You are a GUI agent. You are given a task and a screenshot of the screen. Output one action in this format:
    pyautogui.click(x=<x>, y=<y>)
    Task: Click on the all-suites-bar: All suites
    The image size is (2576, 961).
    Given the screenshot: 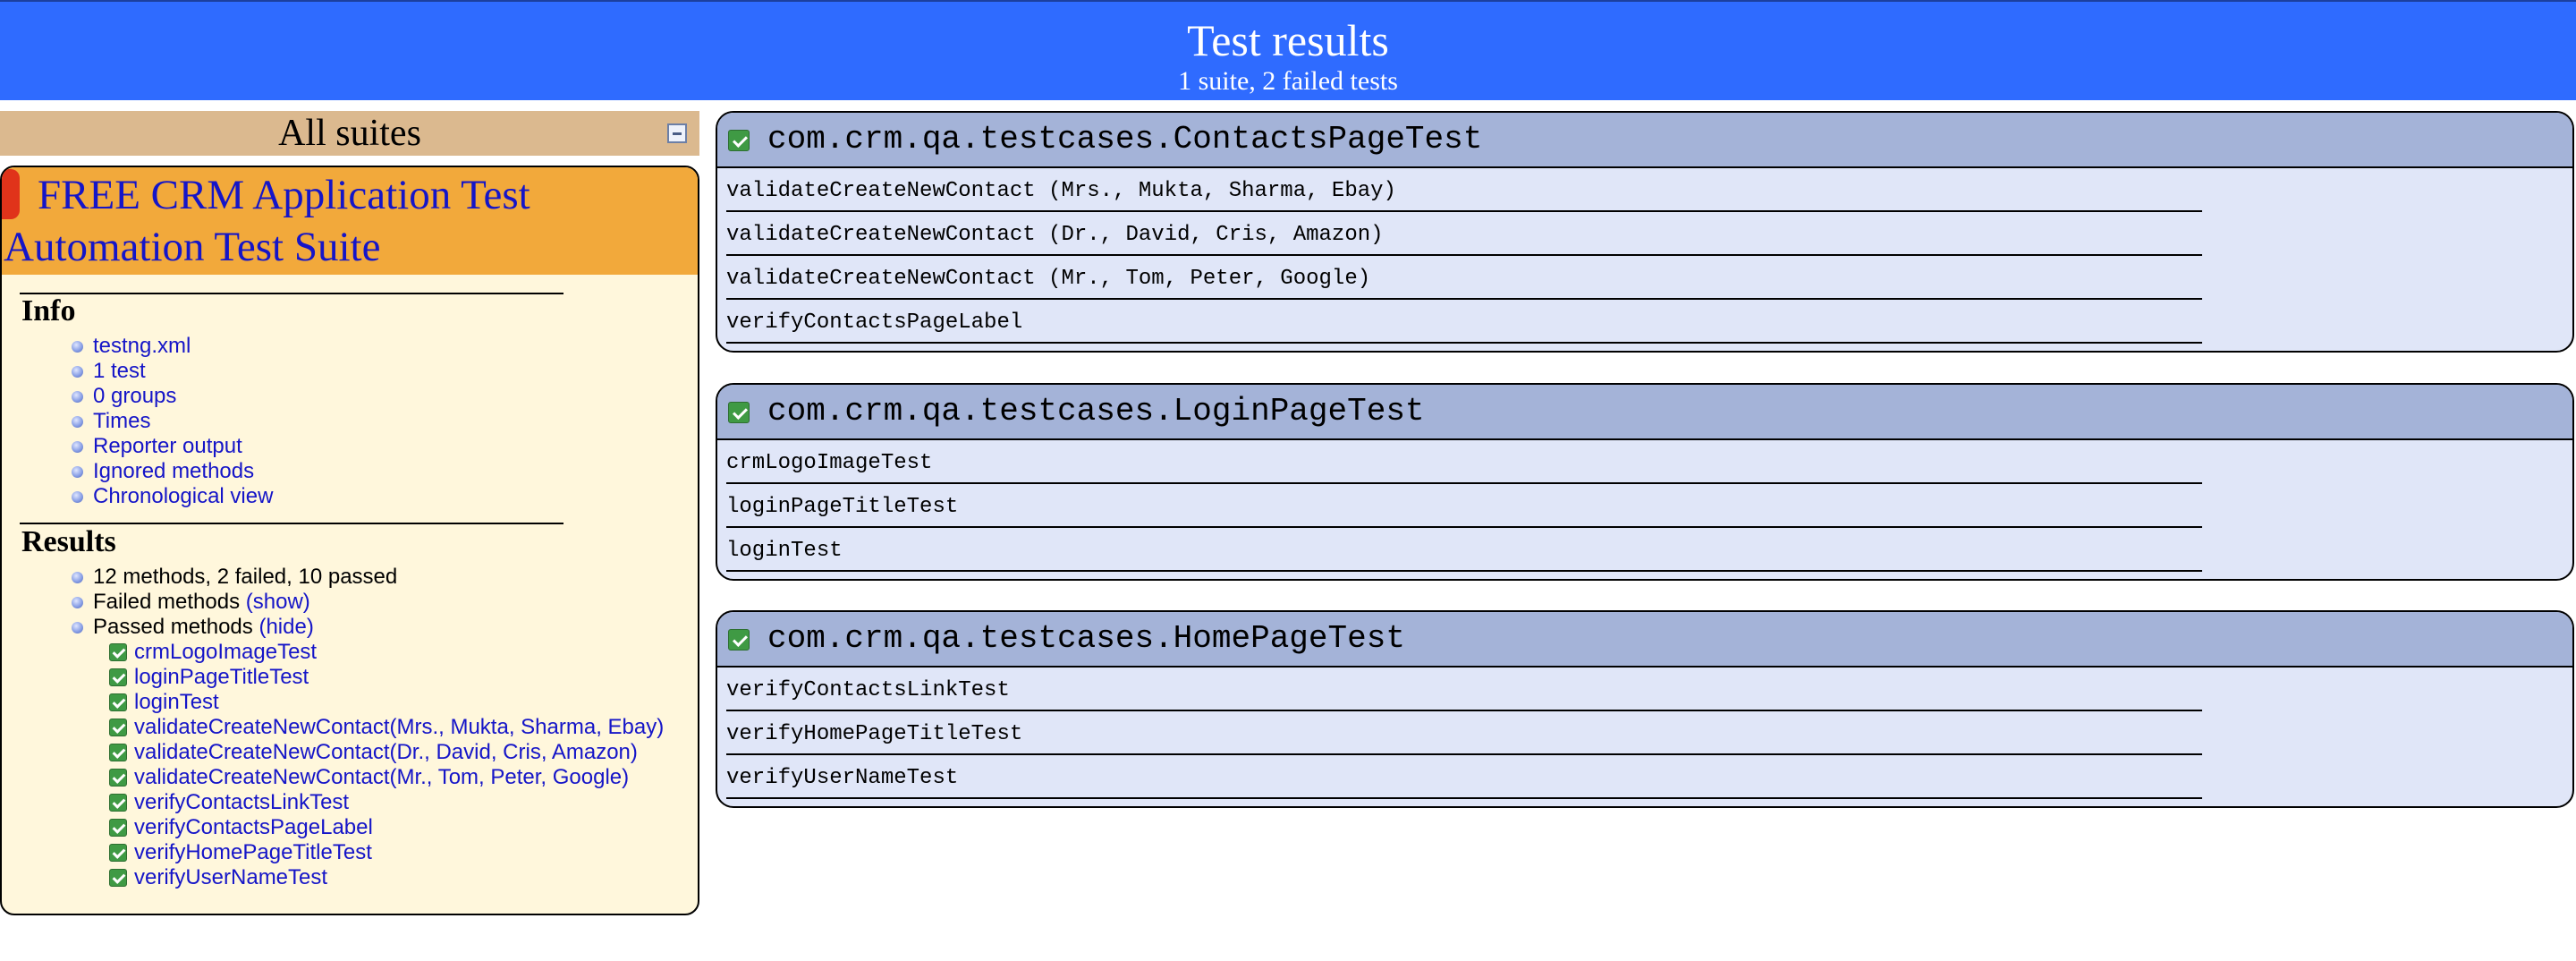 What is the action you would take?
    pyautogui.click(x=349, y=133)
    